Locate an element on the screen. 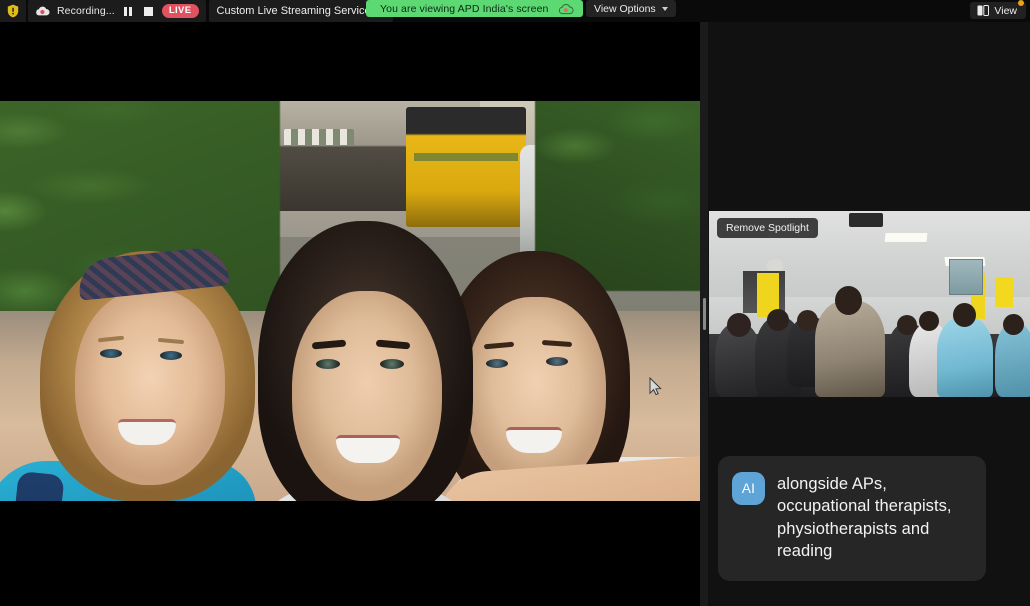 The width and height of the screenshot is (1030, 606). view-options-label: View Options is located at coordinates (625, 8).